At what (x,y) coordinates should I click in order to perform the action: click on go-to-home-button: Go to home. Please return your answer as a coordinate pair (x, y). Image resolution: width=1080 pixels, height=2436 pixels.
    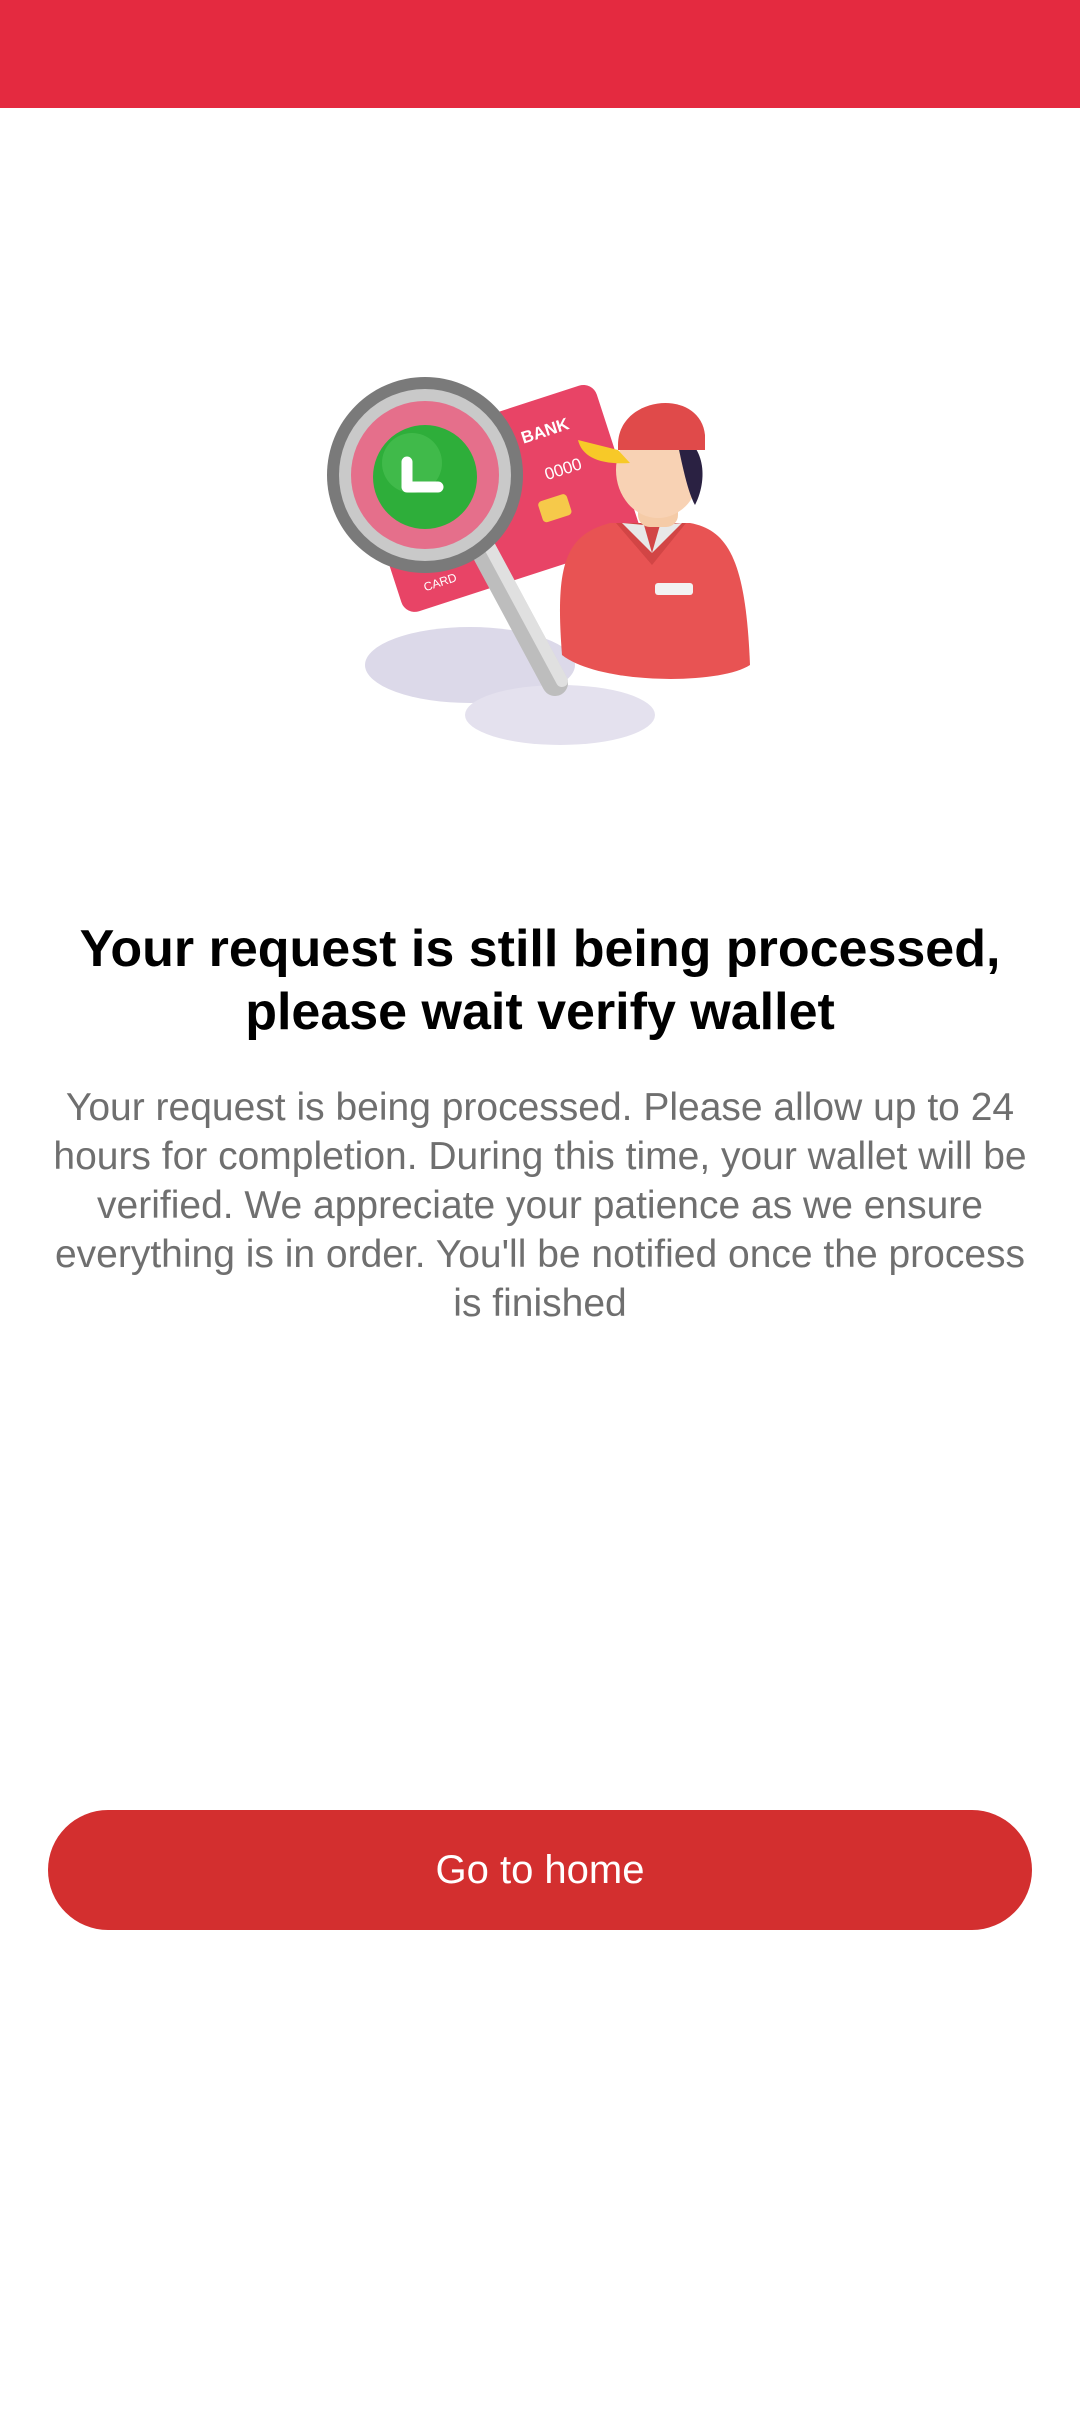
    Looking at the image, I should click on (540, 1870).